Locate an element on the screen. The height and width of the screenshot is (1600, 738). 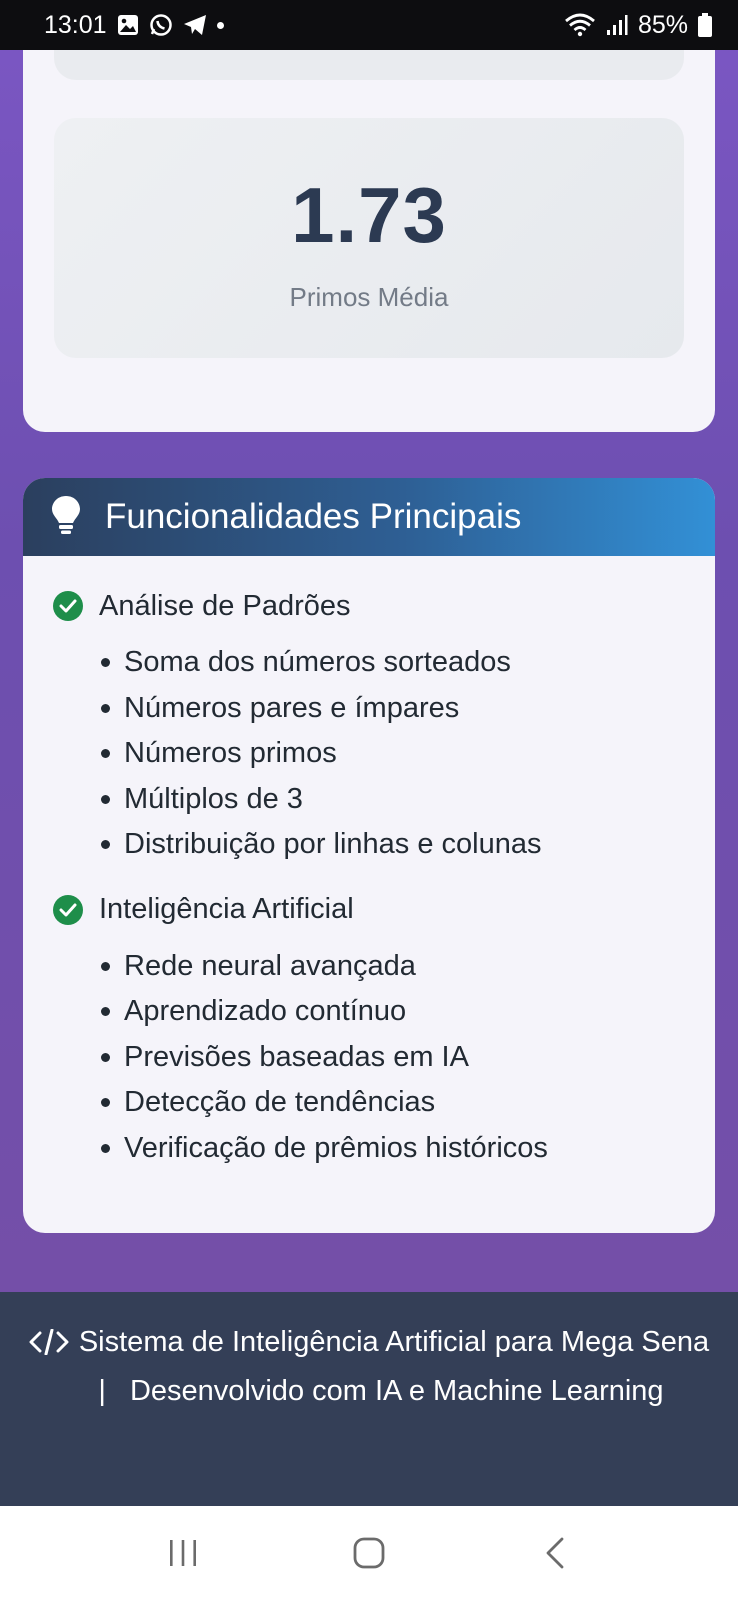
code-icon is located at coordinates (49, 1346).